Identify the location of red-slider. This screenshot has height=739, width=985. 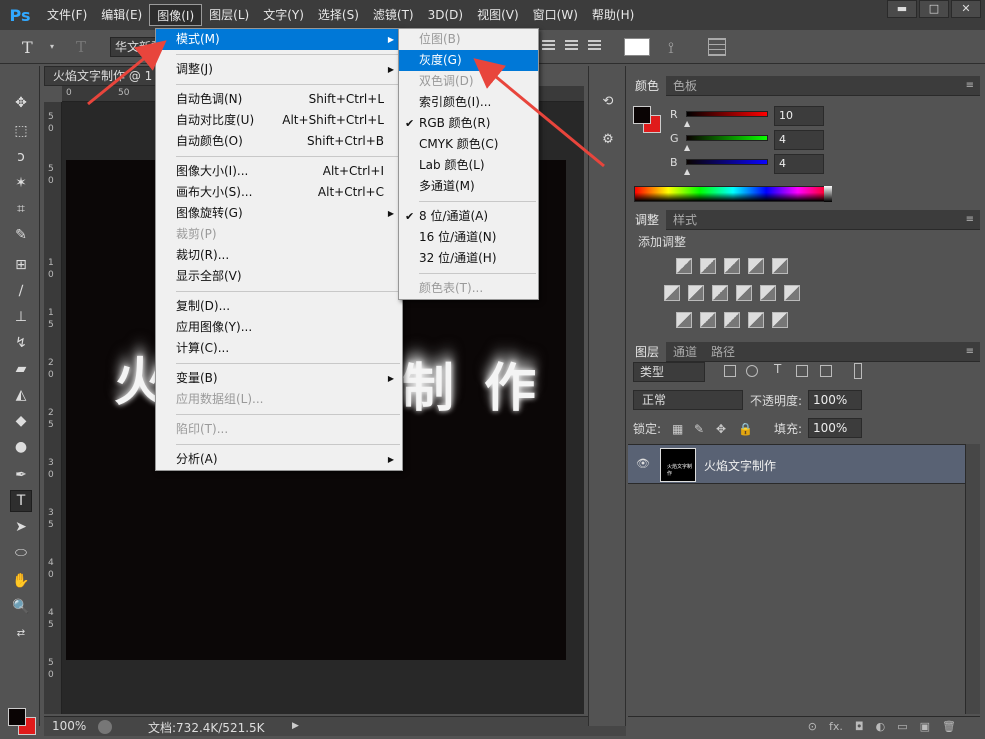
(727, 114).